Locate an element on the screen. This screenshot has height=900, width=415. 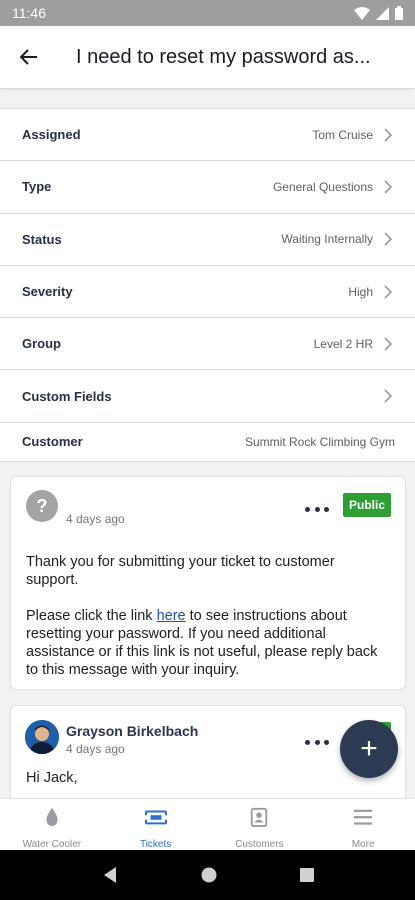
avatar is located at coordinates (42, 737).